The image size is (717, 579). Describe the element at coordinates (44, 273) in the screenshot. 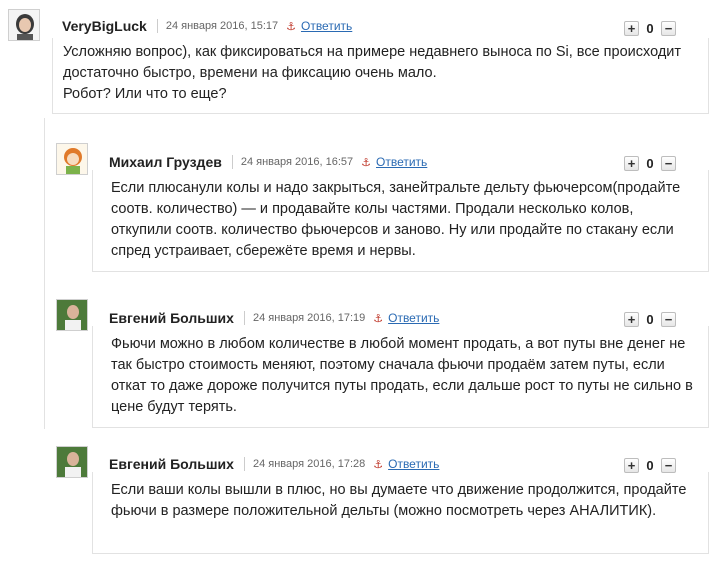

I see `thread-line` at that location.